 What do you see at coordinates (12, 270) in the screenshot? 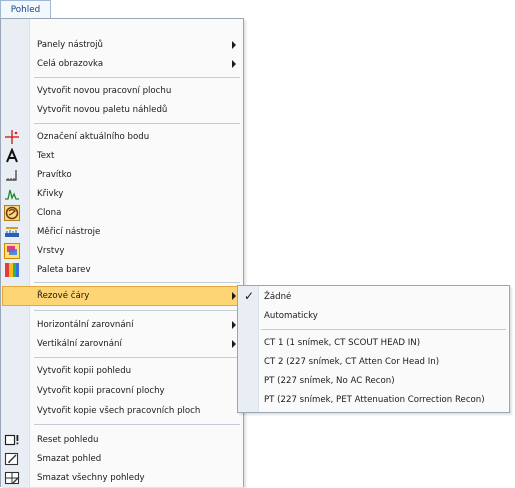
I see `color-palette-icon` at bounding box center [12, 270].